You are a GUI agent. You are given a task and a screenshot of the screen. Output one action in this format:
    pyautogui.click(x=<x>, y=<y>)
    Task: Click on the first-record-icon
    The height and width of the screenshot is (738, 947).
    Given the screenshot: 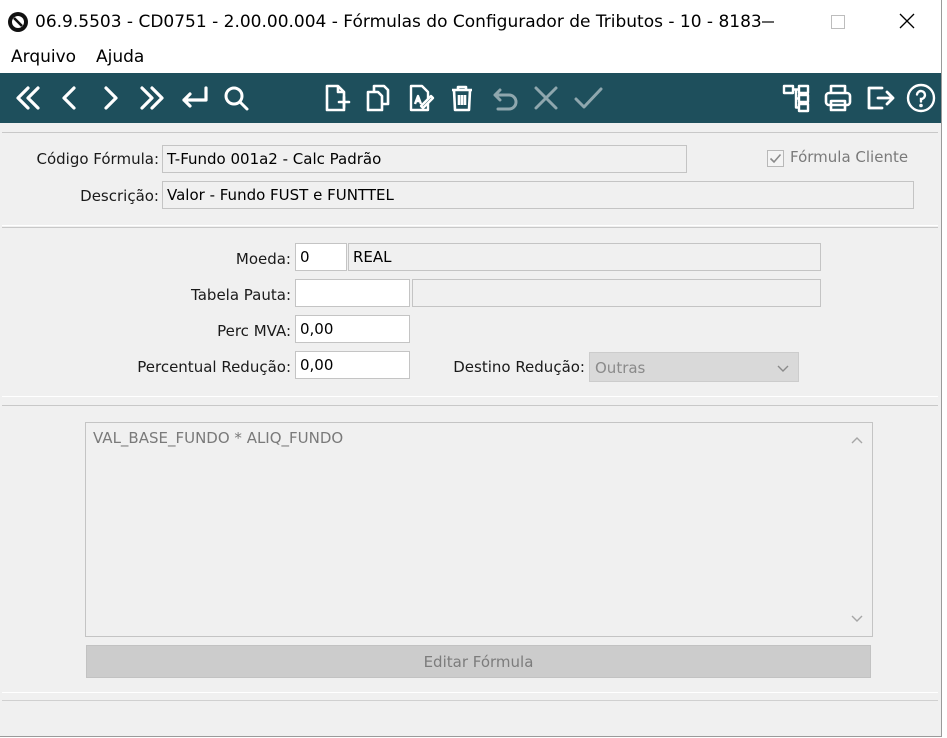 What is the action you would take?
    pyautogui.click(x=28, y=98)
    